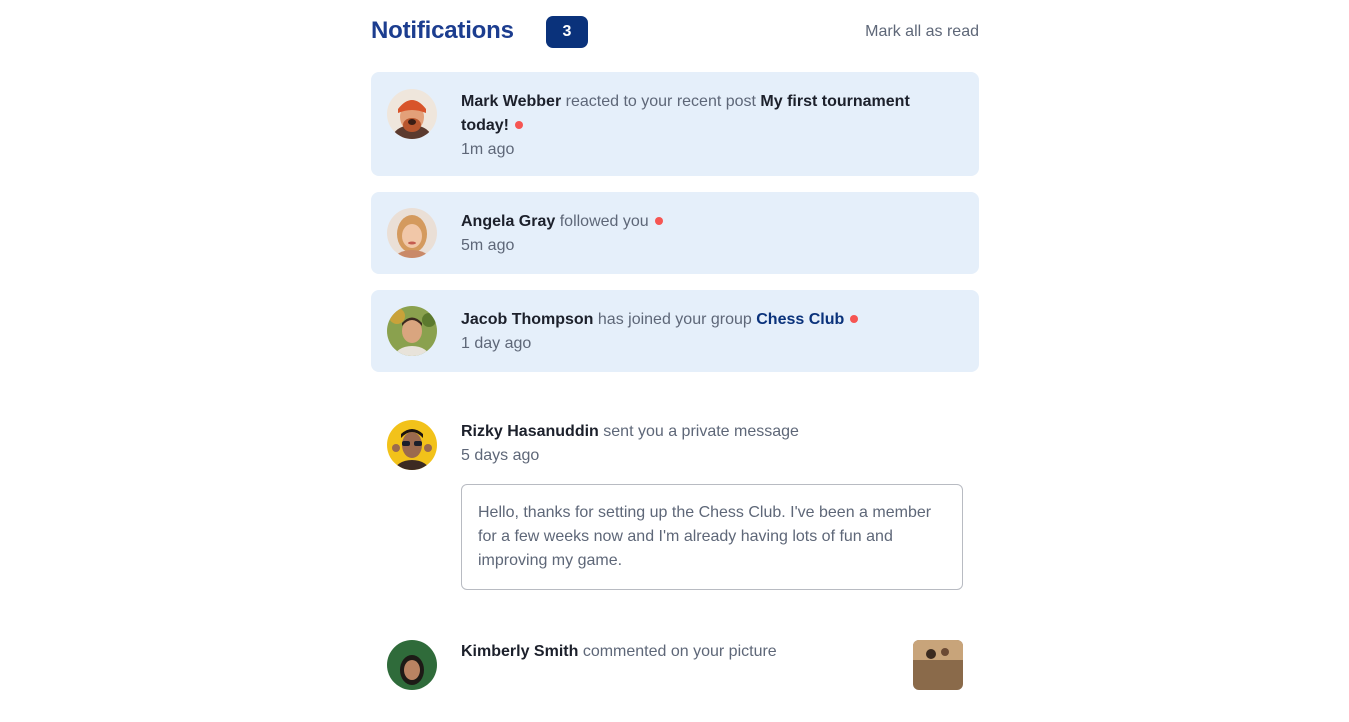 This screenshot has height=722, width=1349. Describe the element at coordinates (674, 319) in the screenshot. I see `notification-action: has joined your group` at that location.